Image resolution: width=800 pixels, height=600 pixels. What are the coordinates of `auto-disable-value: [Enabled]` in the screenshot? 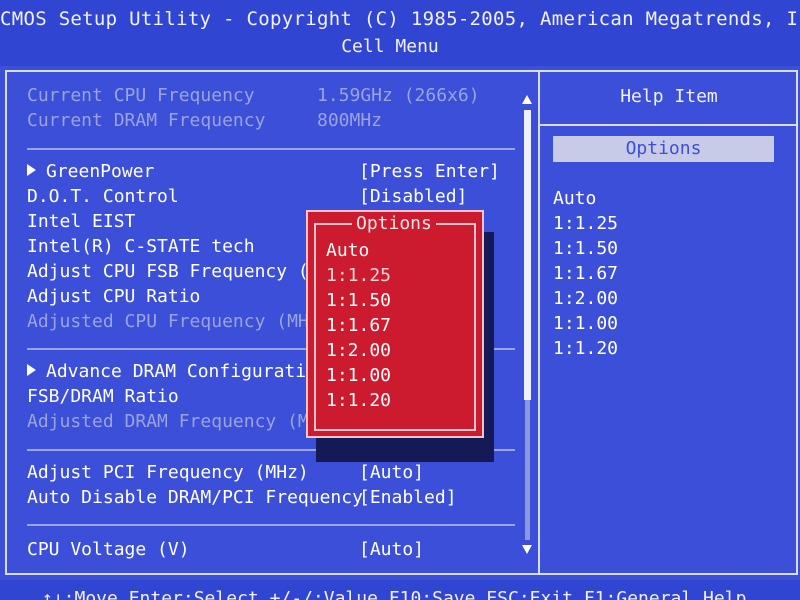 It's located at (408, 498).